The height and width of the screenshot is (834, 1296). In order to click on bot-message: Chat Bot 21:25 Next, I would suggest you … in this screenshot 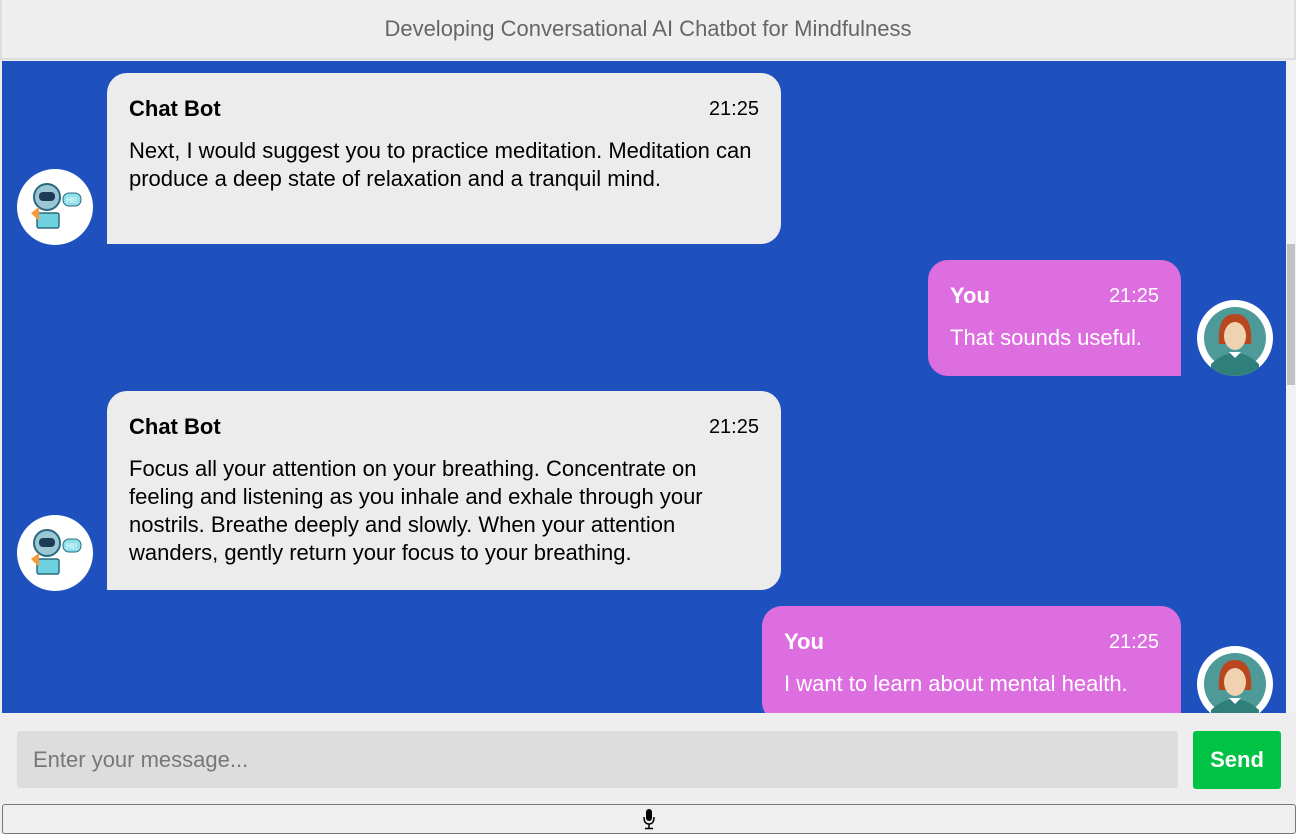, I will do `click(444, 158)`.